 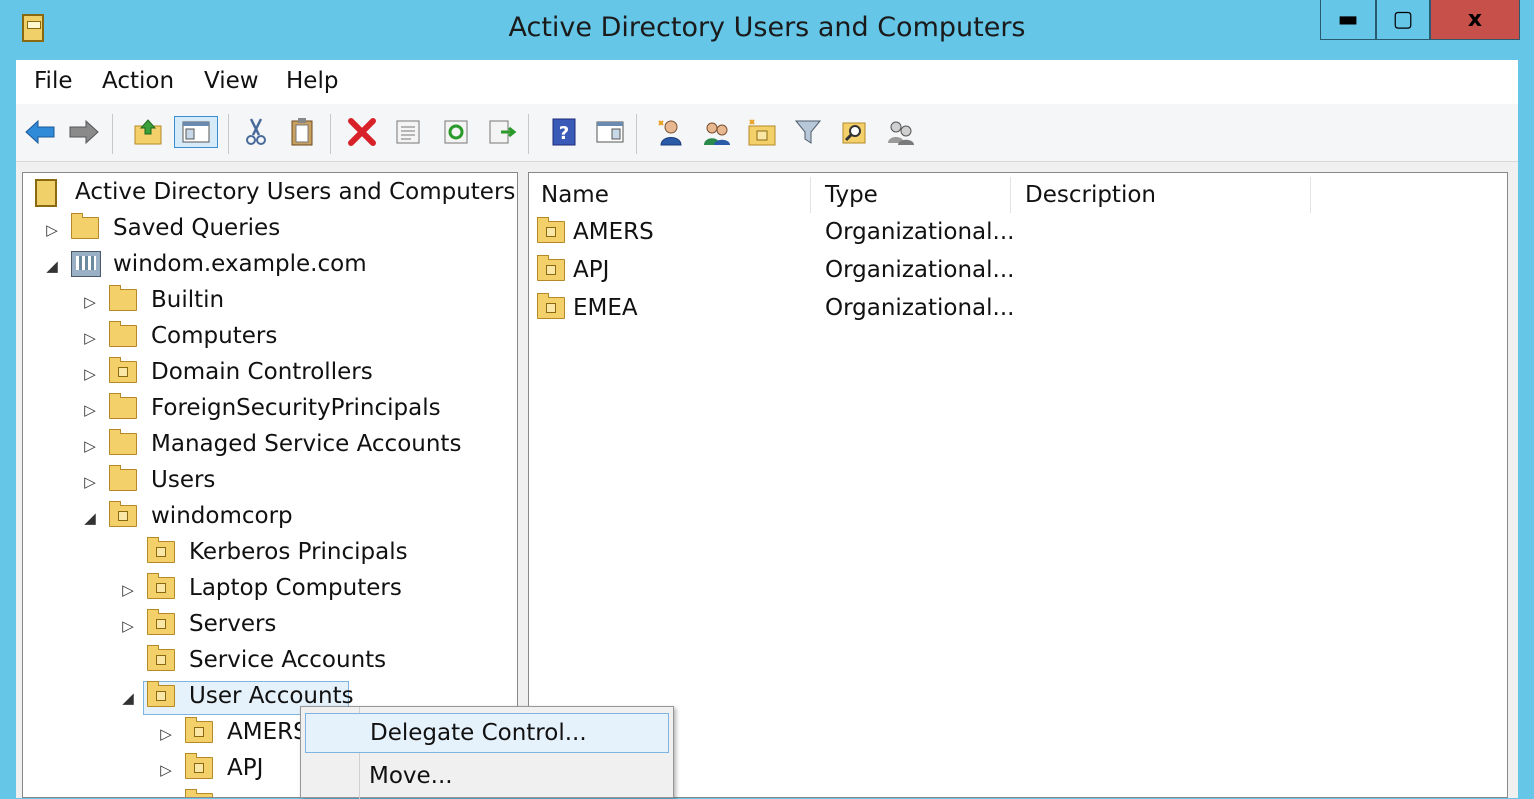 I want to click on refresh-icon, so click(x=456, y=132).